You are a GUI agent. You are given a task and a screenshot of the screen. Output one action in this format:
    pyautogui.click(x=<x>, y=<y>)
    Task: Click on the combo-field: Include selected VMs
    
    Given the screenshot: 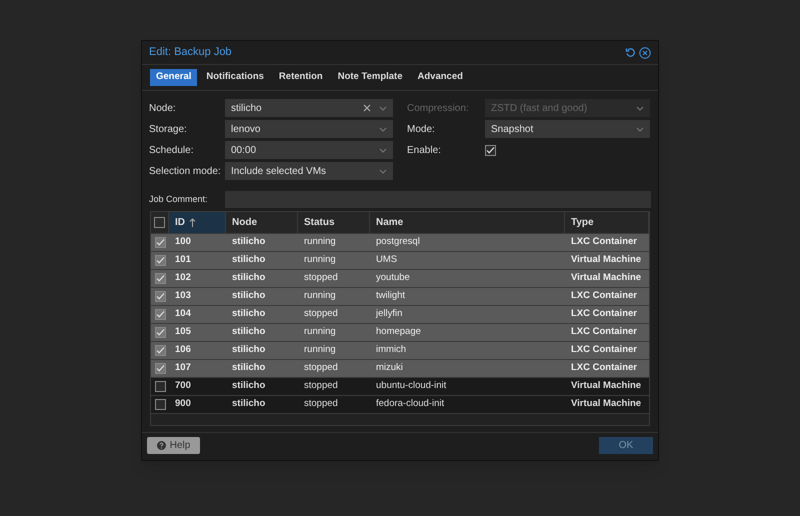 What is the action you would take?
    pyautogui.click(x=309, y=171)
    